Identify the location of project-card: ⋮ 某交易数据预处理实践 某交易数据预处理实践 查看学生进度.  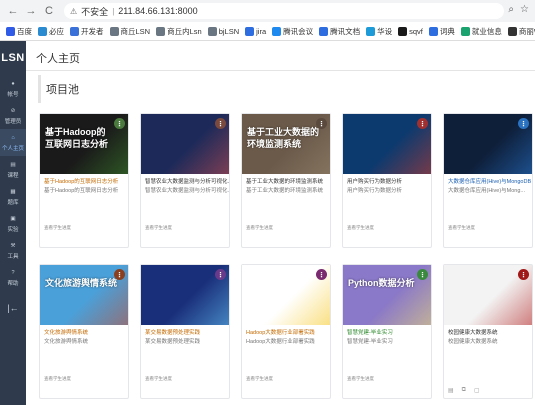
(185, 331).